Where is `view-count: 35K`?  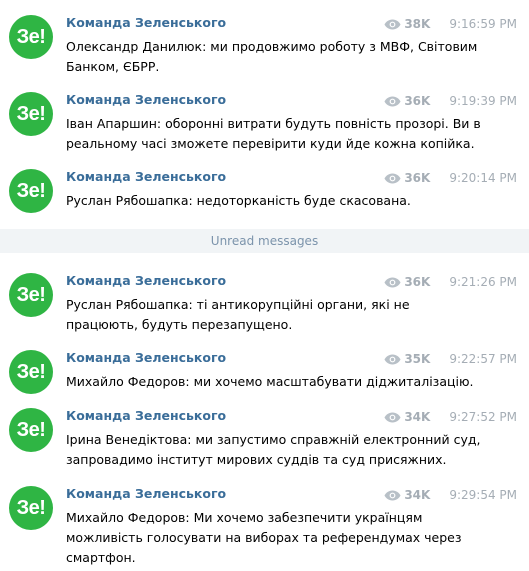 view-count: 35K is located at coordinates (417, 359).